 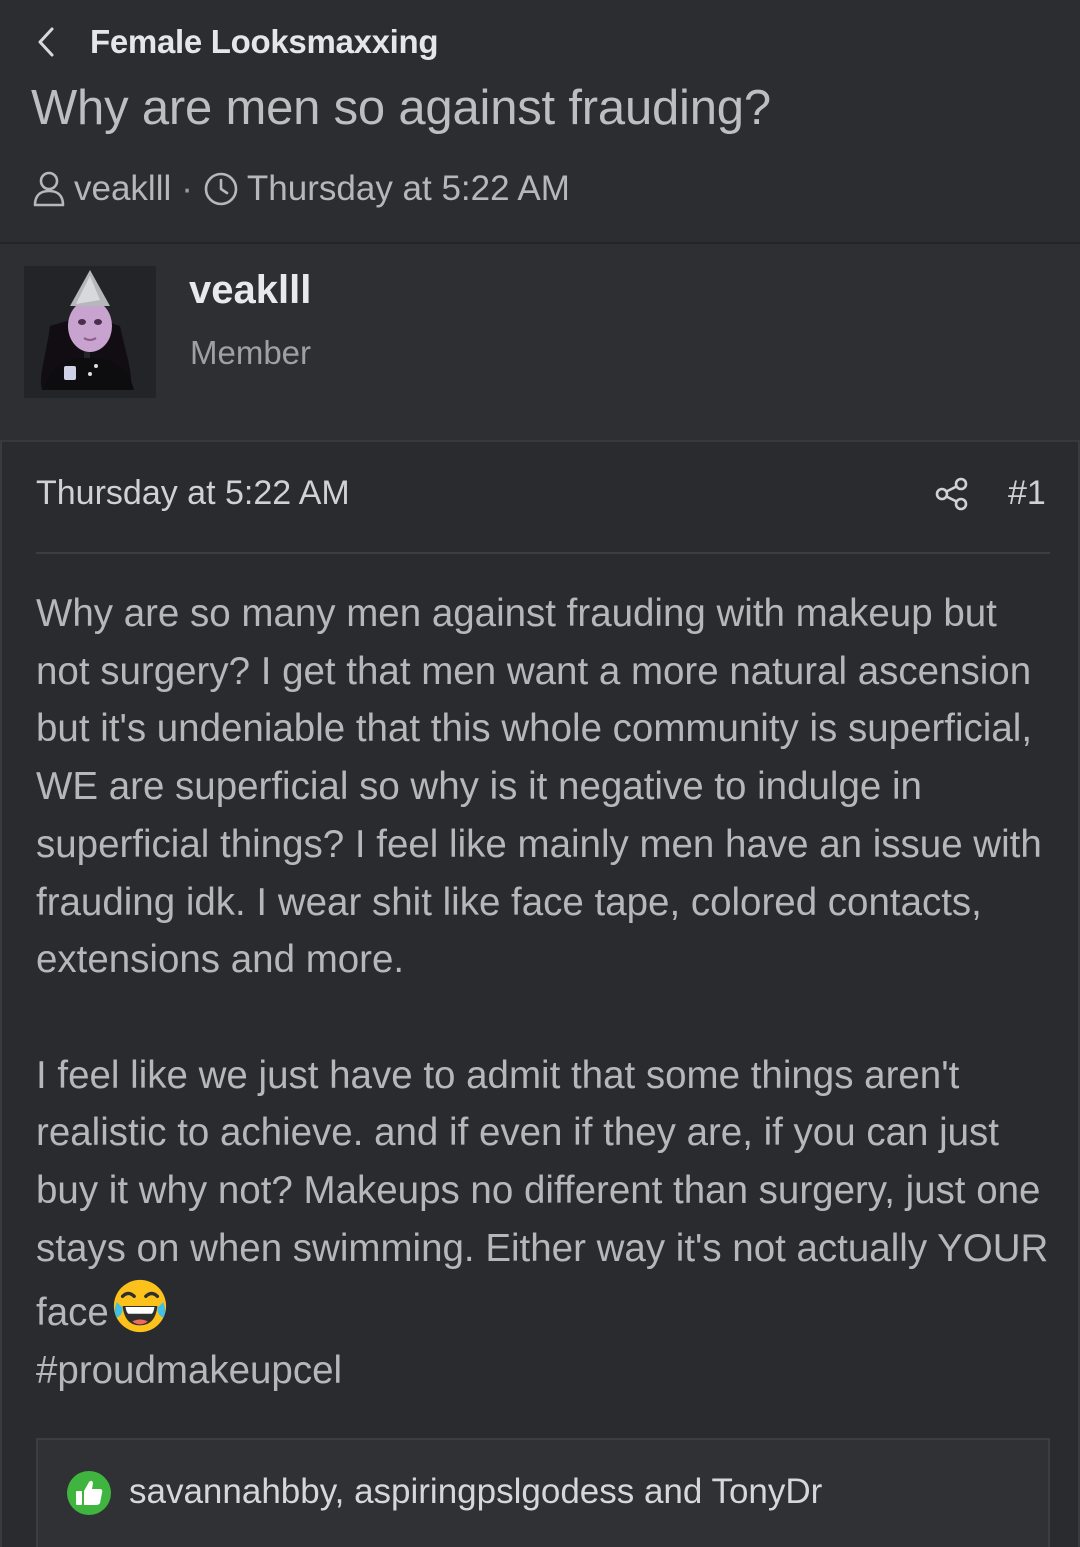 I want to click on user-title: Member, so click(x=251, y=352).